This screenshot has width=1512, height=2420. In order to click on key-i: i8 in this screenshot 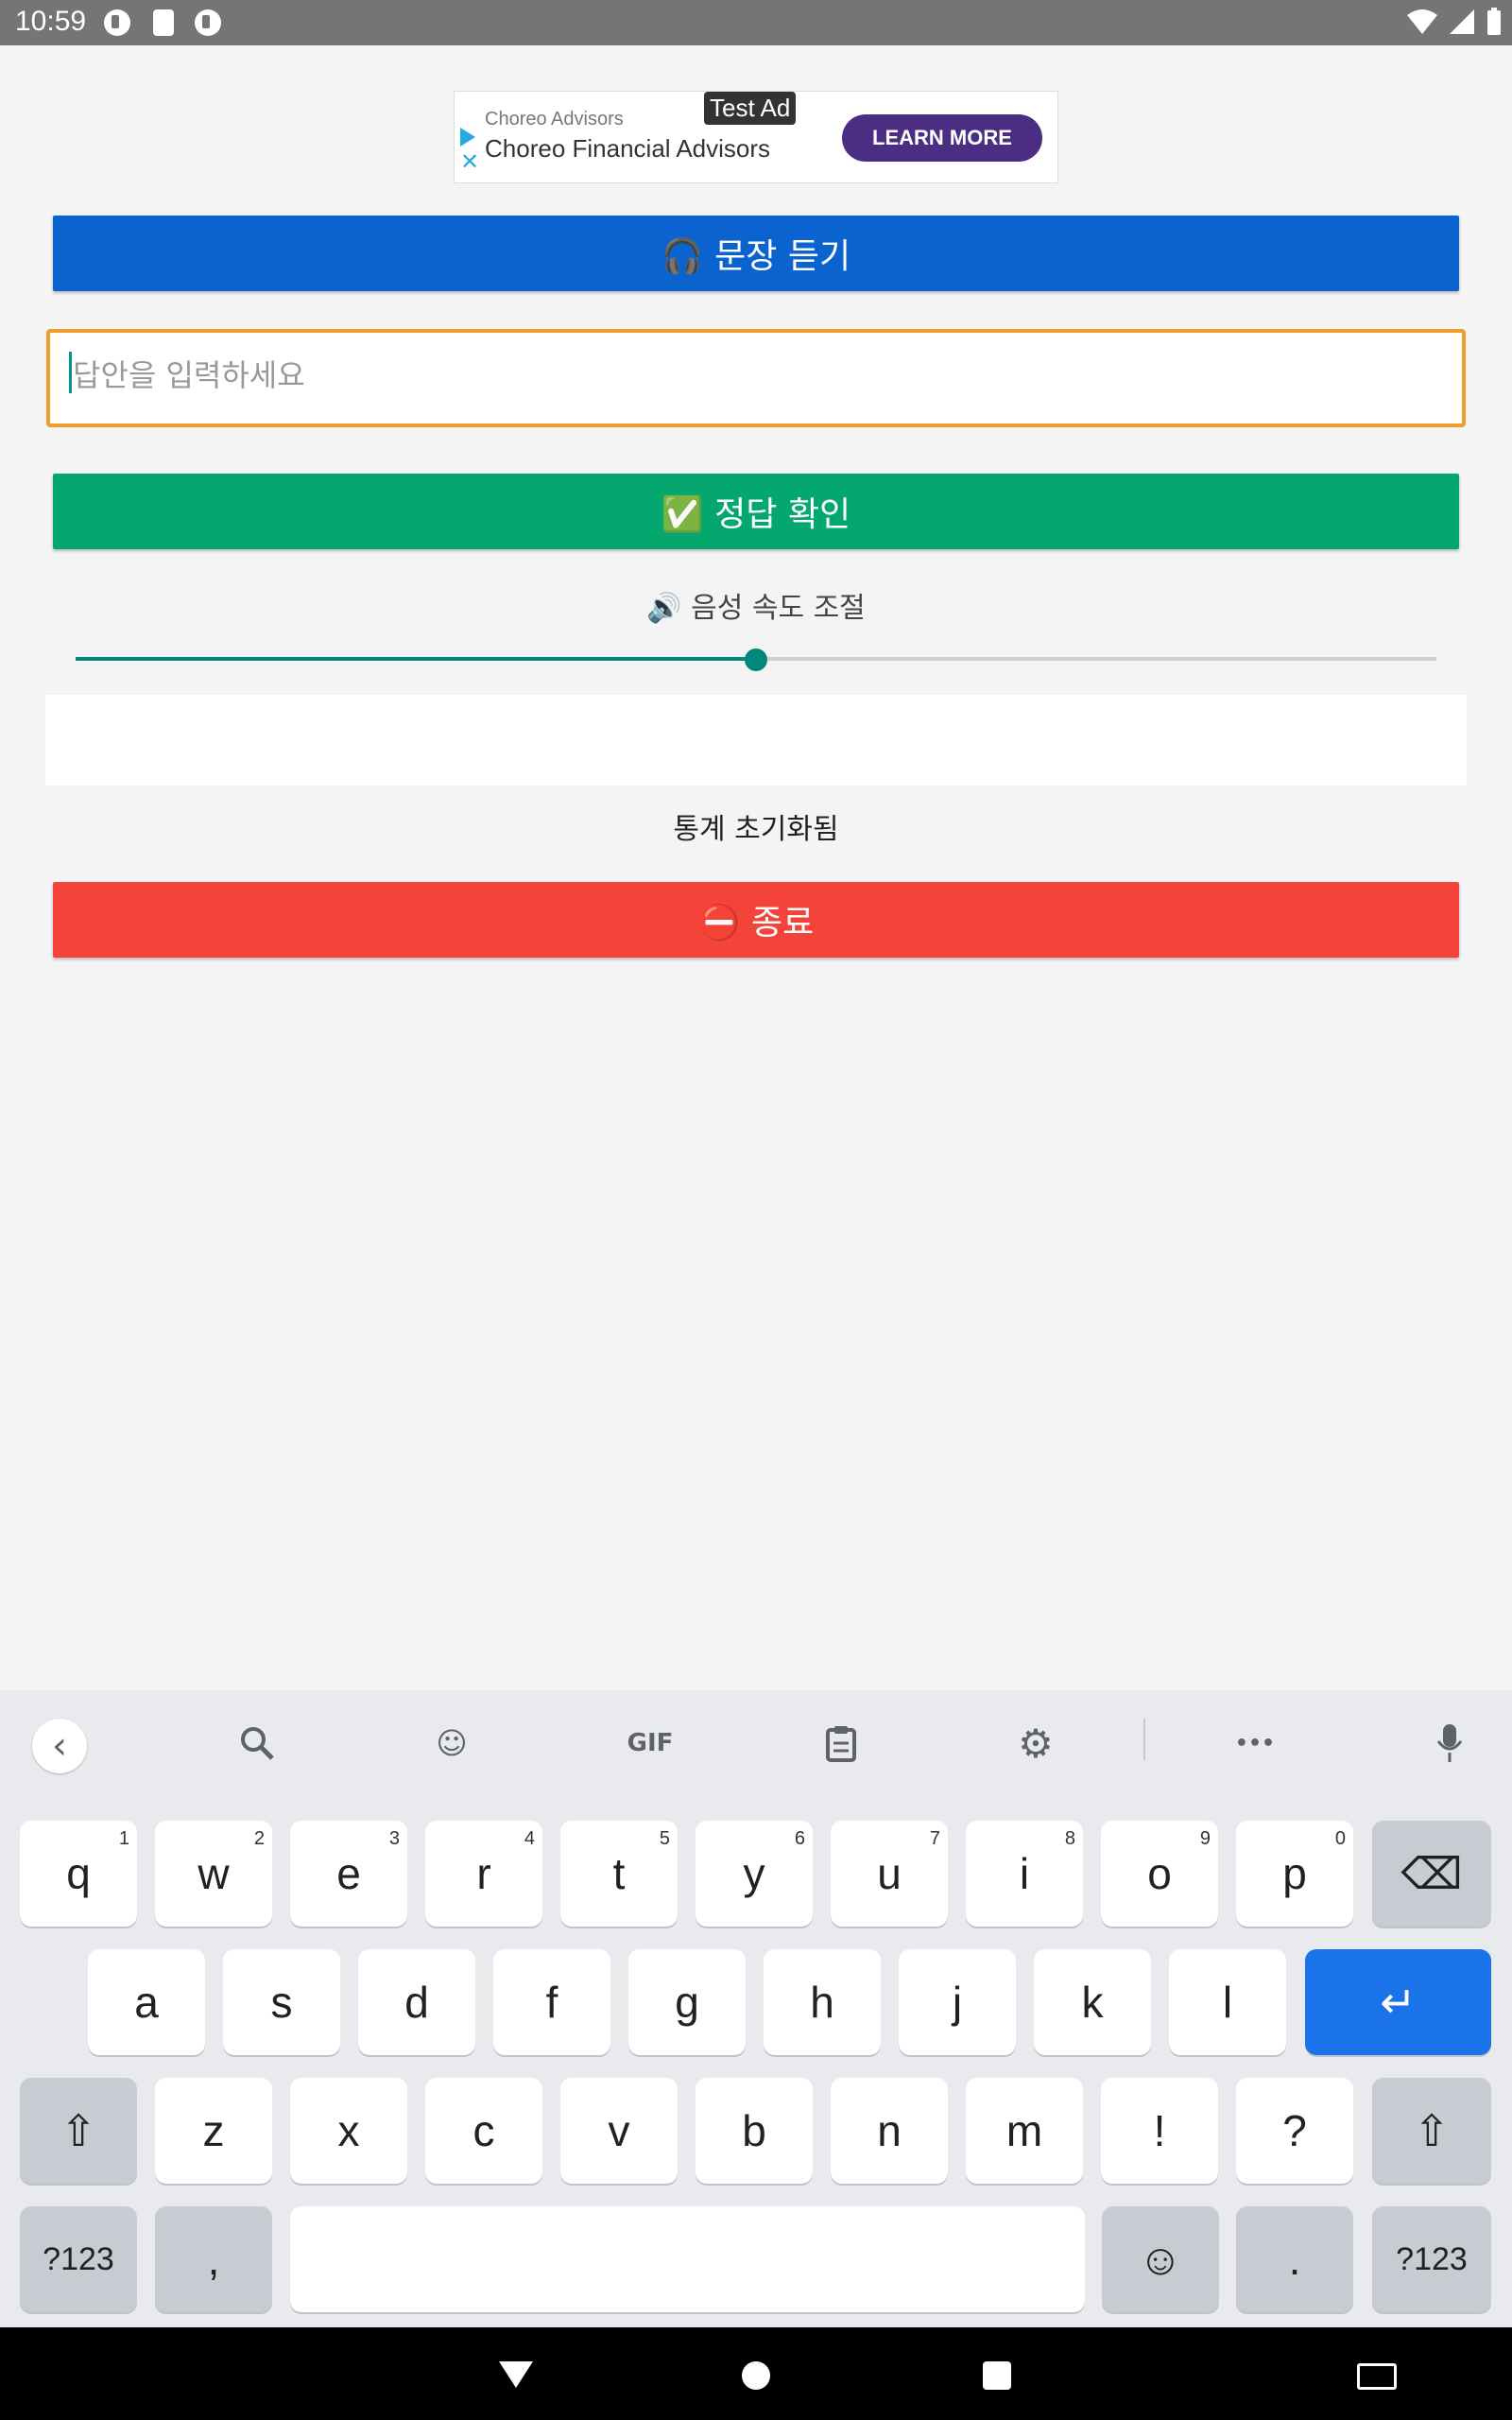, I will do `click(1024, 1874)`.